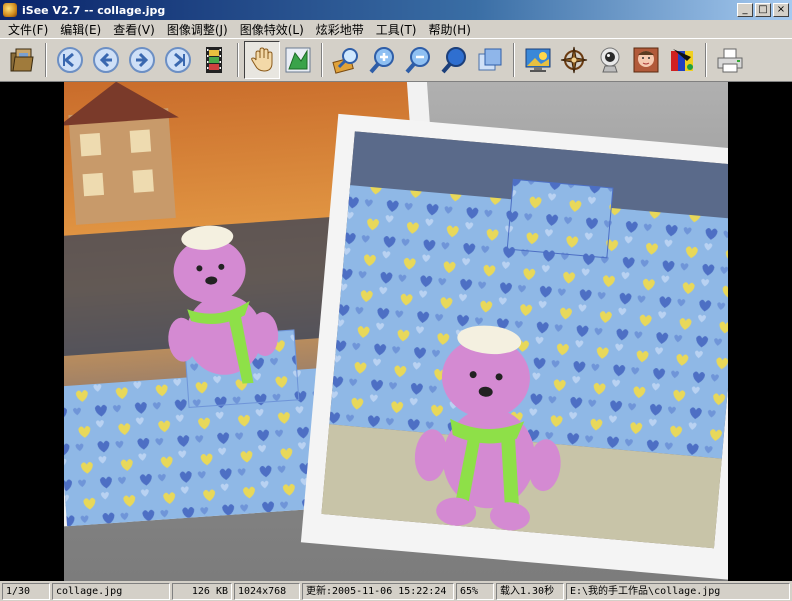 This screenshot has width=792, height=601. I want to click on color-effects-icon, so click(682, 60).